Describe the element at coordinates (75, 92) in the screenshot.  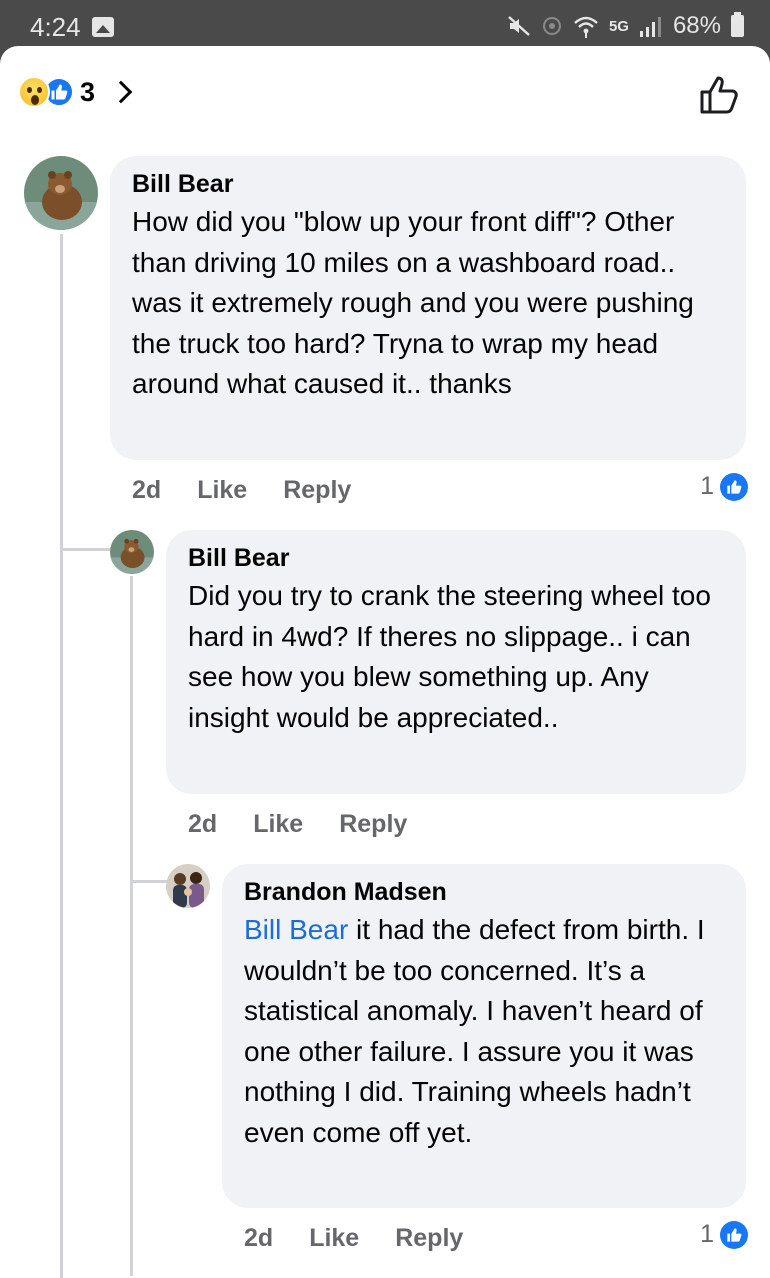
I see `reactions-summary: 3` at that location.